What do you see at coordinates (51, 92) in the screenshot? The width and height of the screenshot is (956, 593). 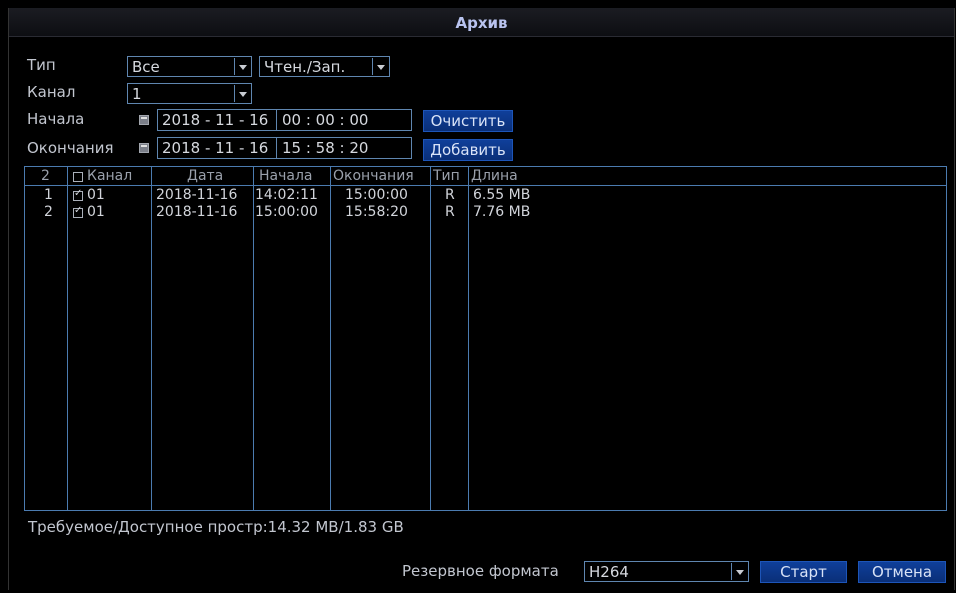 I see `channel-label: Канал` at bounding box center [51, 92].